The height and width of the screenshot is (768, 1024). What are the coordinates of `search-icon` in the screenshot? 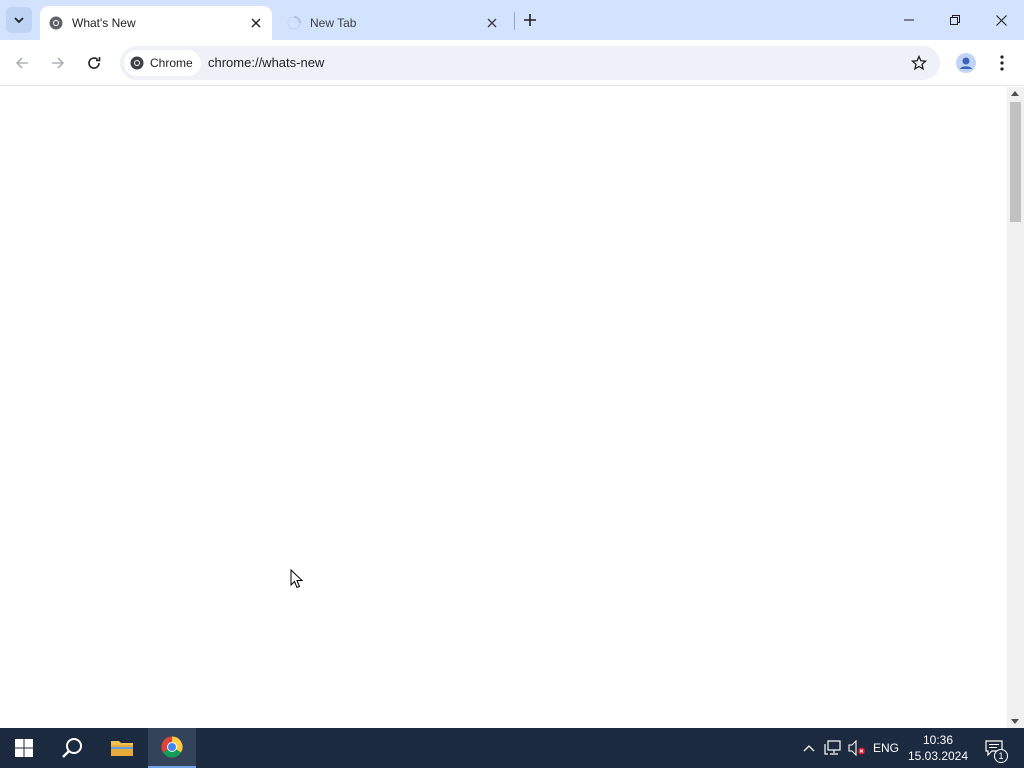 It's located at (72, 748).